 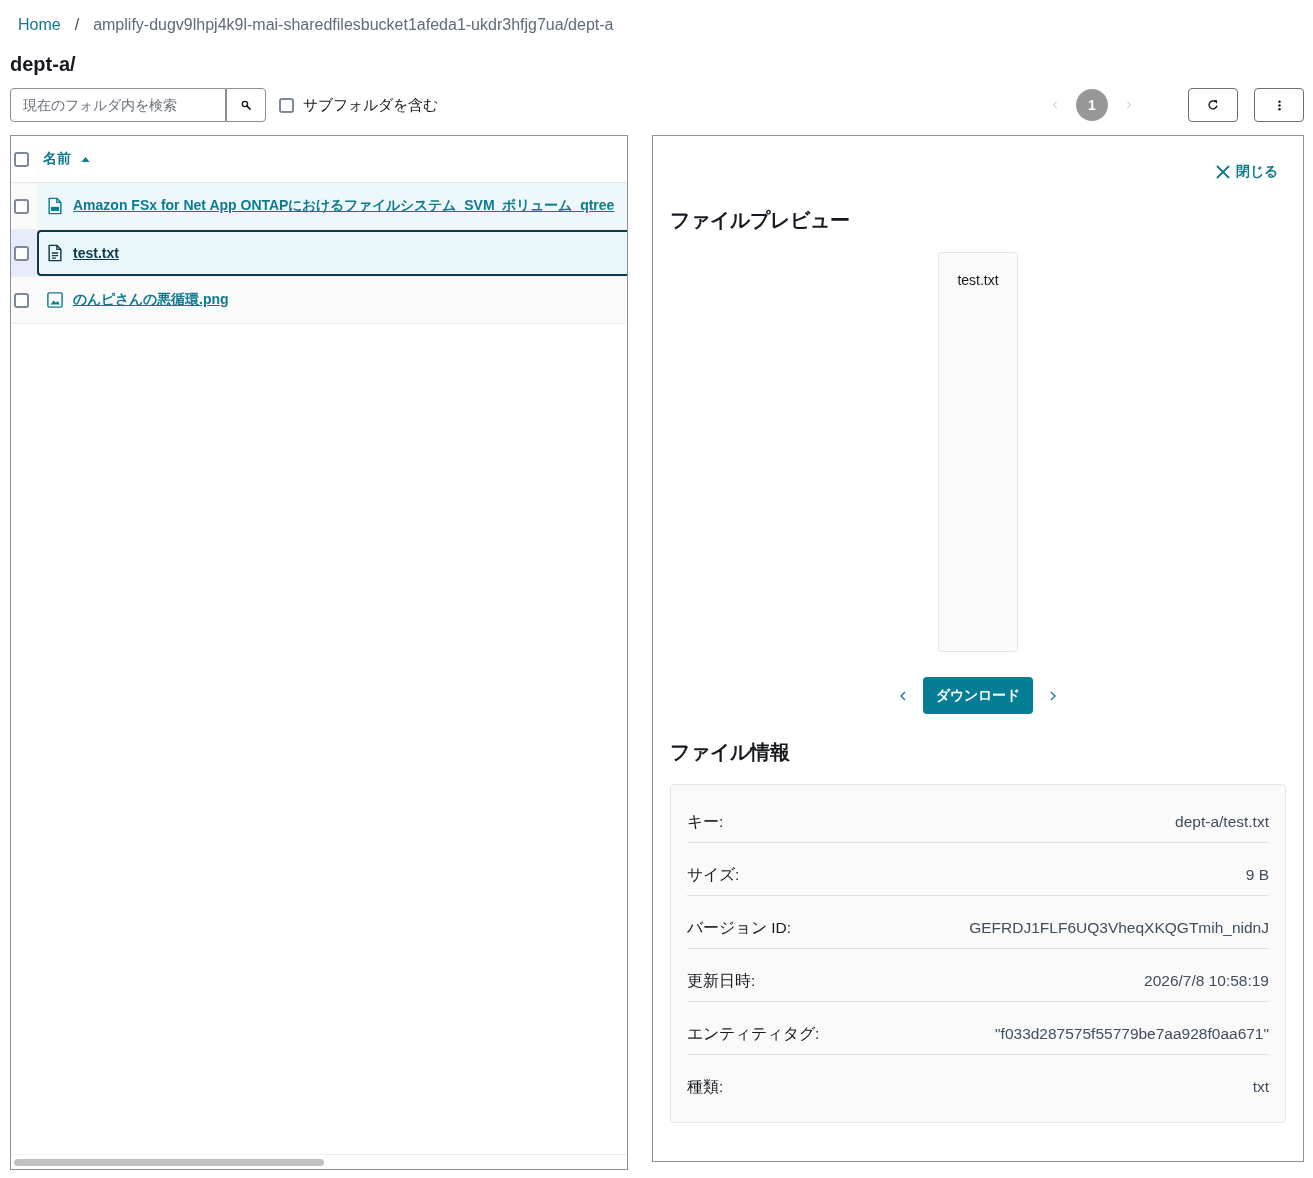 What do you see at coordinates (151, 300) in the screenshot?
I see `file-link: のんピさんの悪循環.png` at bounding box center [151, 300].